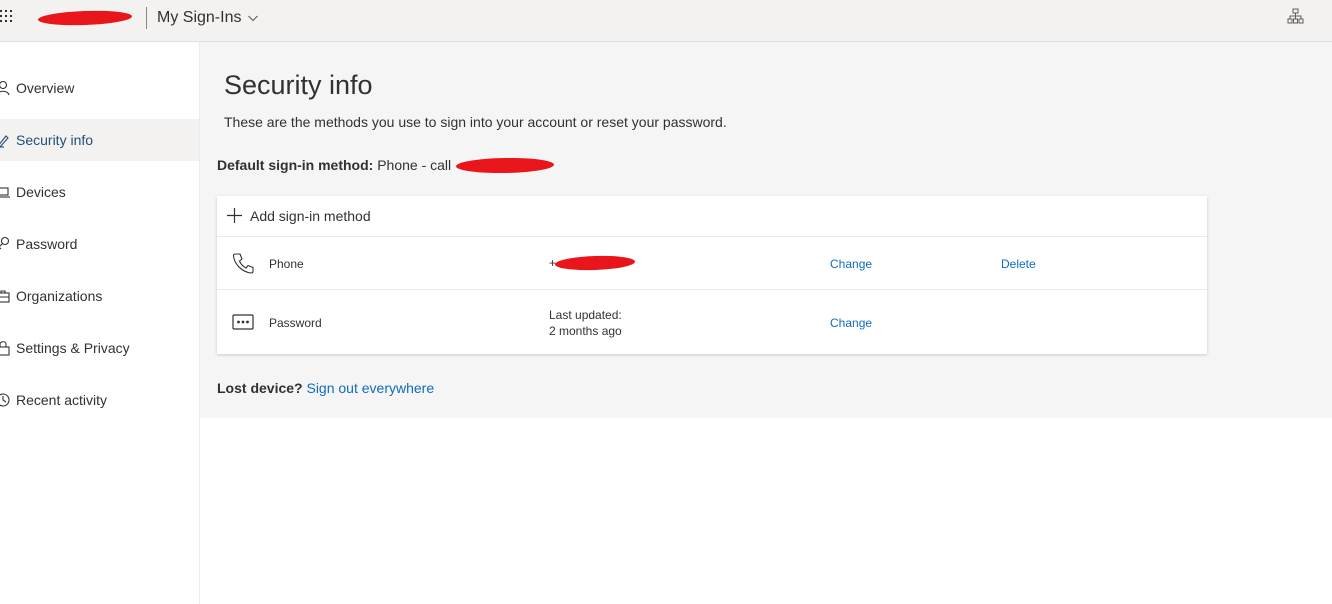 This screenshot has height=604, width=1332. Describe the element at coordinates (234, 215) in the screenshot. I see `plus-icon` at that location.